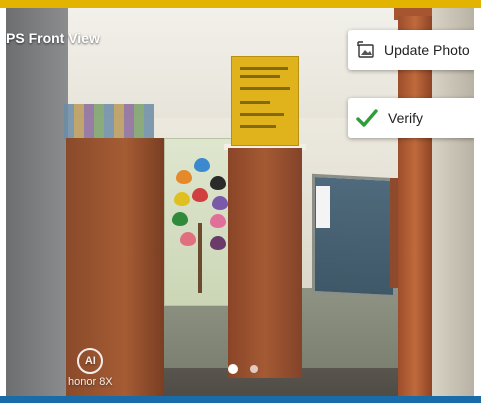 The width and height of the screenshot is (481, 403). Describe the element at coordinates (240, 4) in the screenshot. I see `top-accent-bar` at that location.